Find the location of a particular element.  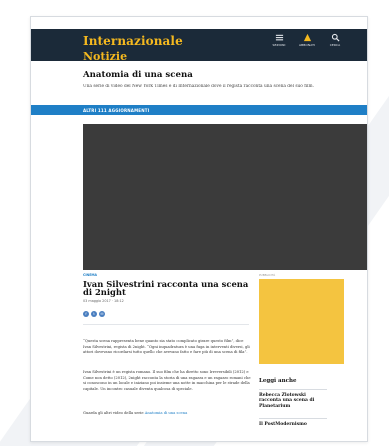

related-article-link: Il PostModernismo is located at coordinates (293, 422).